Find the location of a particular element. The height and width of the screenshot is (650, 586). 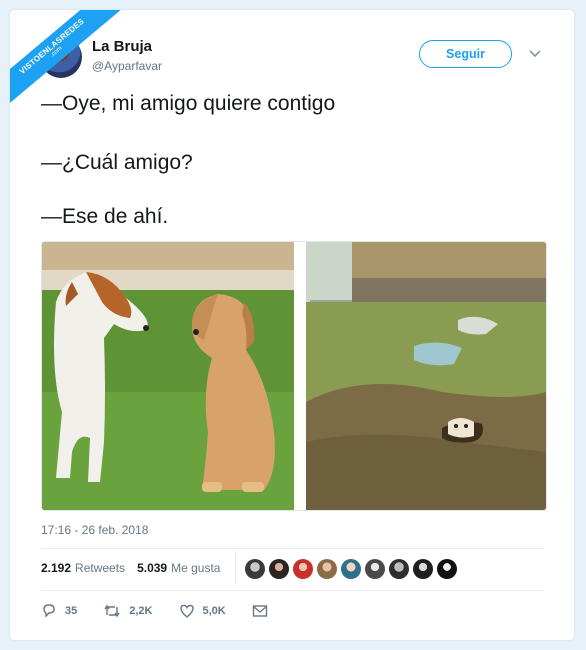

tweet-timestamp: 17:16 - 26 feb. 2018 is located at coordinates (94, 530).